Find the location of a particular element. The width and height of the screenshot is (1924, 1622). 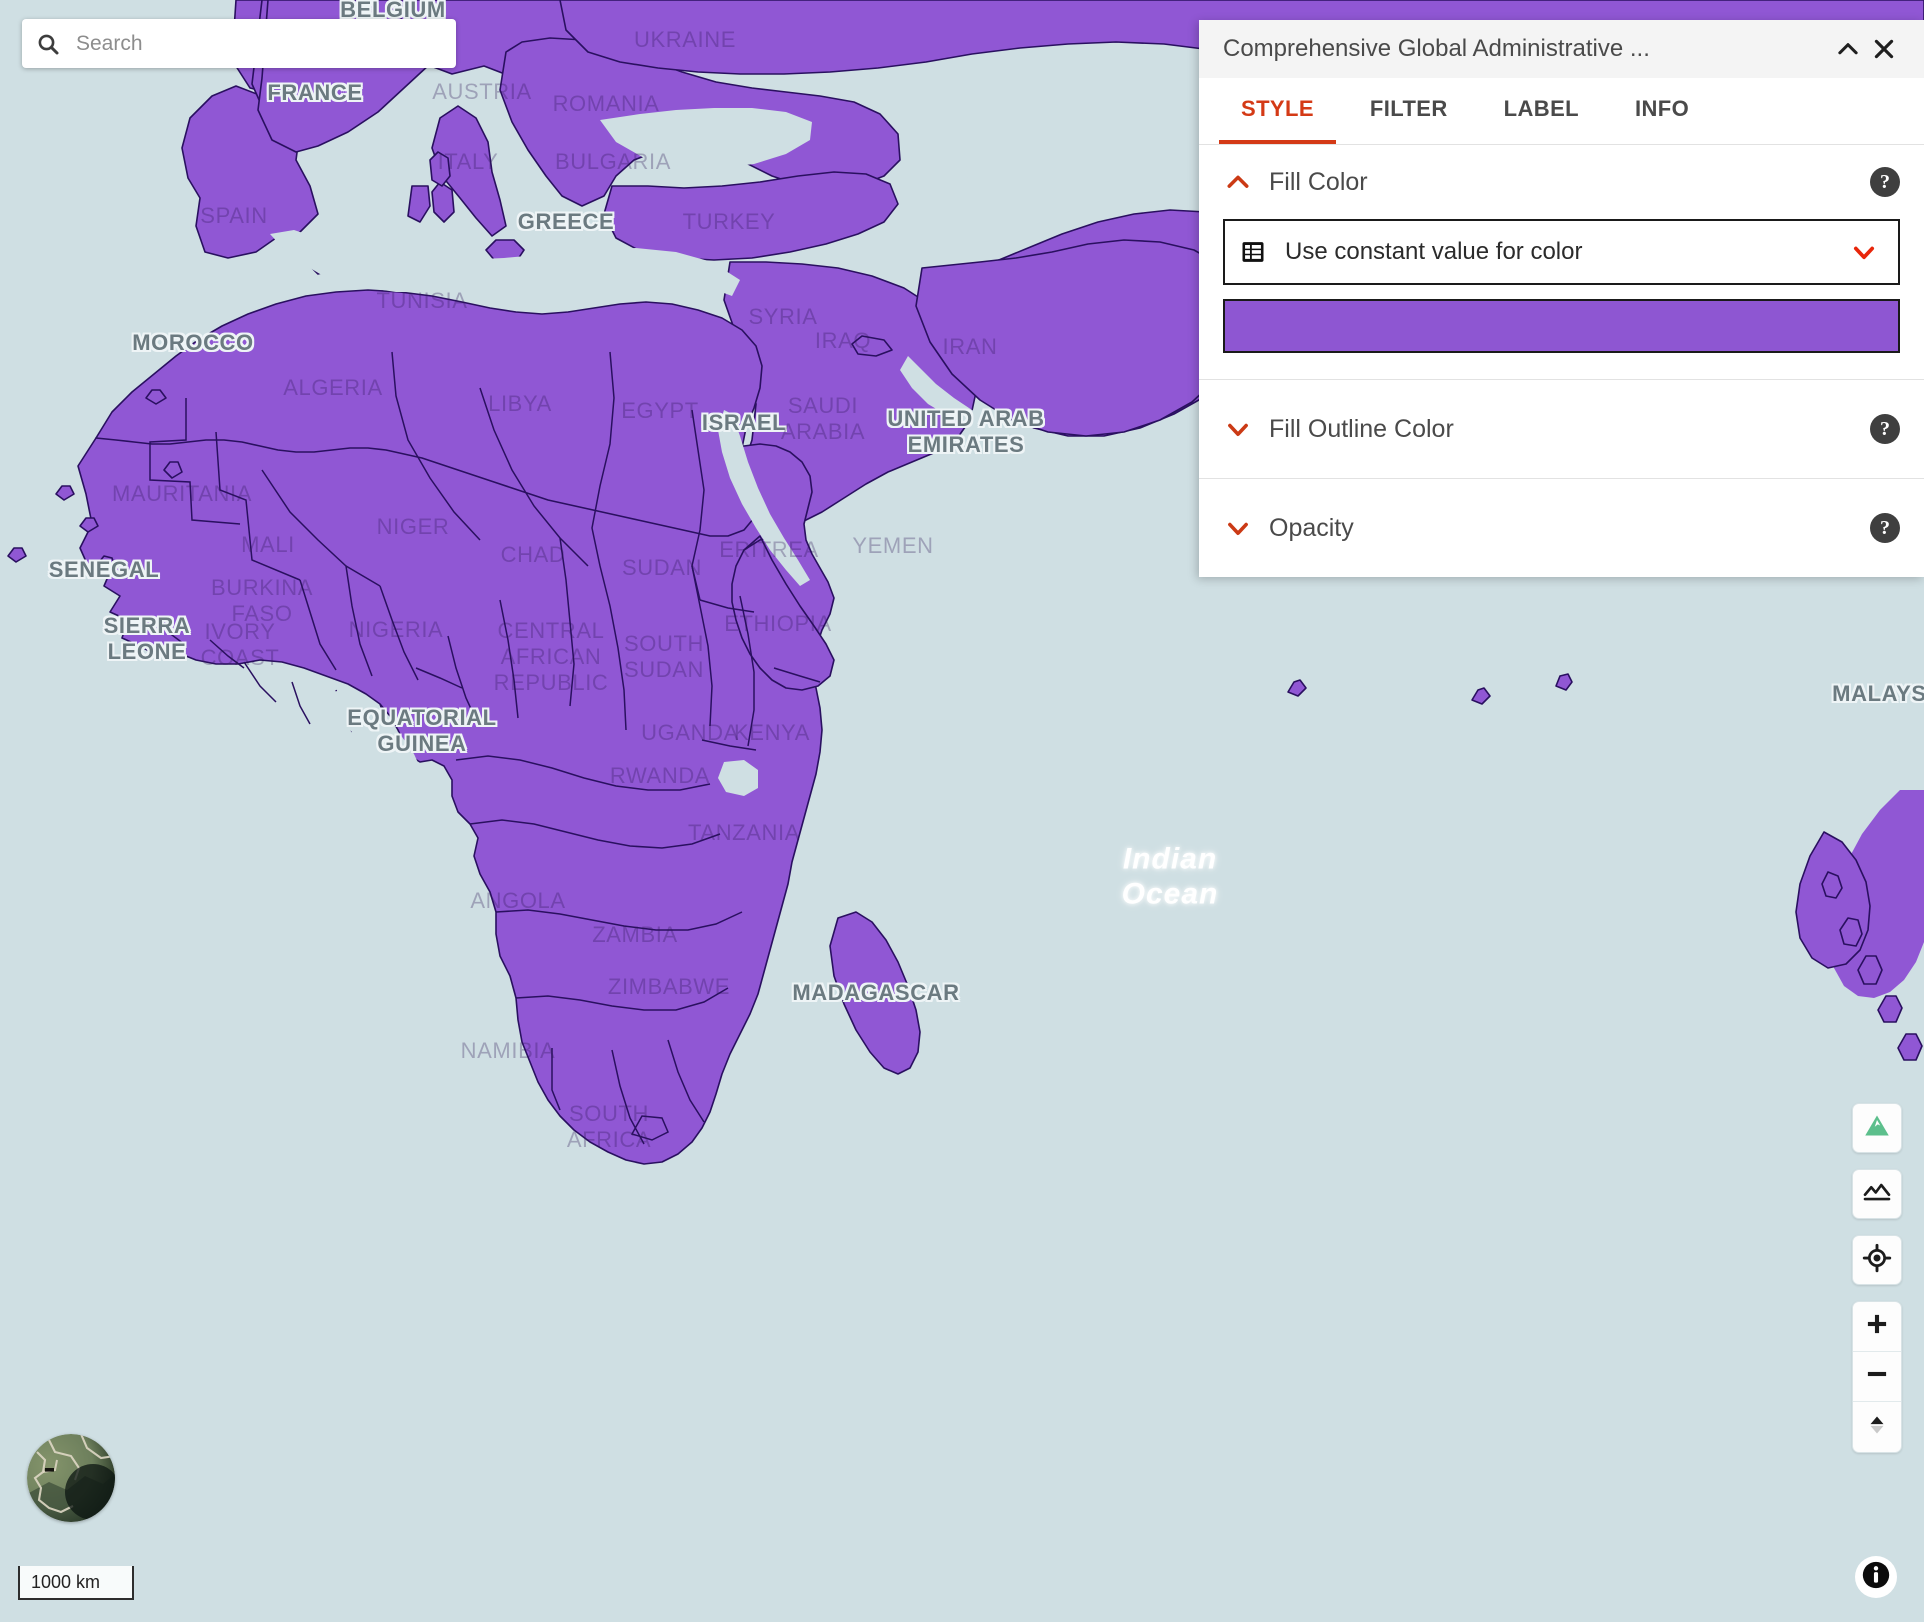

fill-color-mode-dropdown: Use constant value for color is located at coordinates (1561, 252).